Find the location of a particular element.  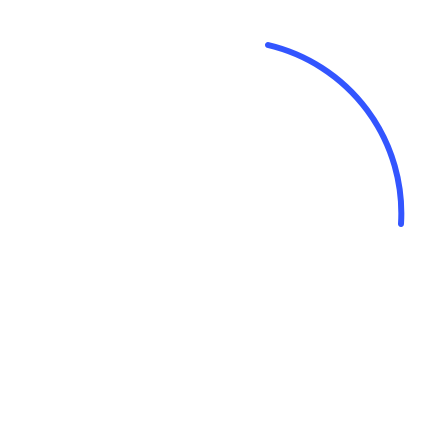

spinner-arc is located at coordinates (335, 134).